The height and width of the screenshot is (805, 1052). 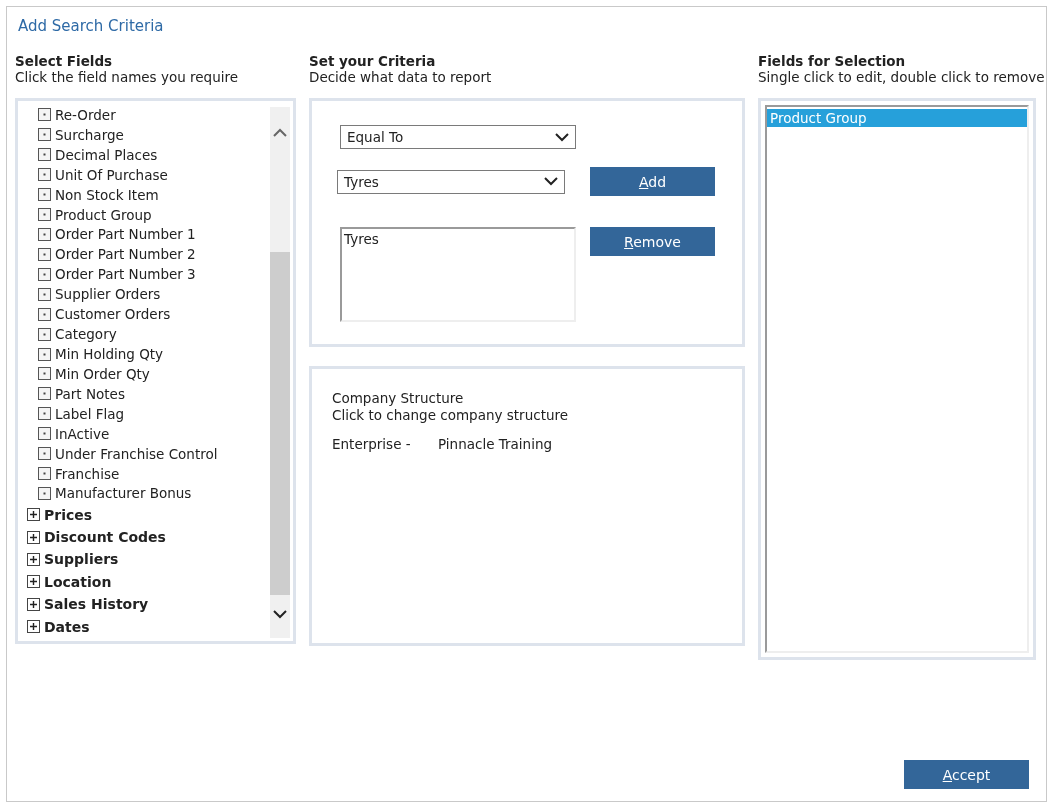 I want to click on operator-dropdown: Equal To, so click(x=458, y=137).